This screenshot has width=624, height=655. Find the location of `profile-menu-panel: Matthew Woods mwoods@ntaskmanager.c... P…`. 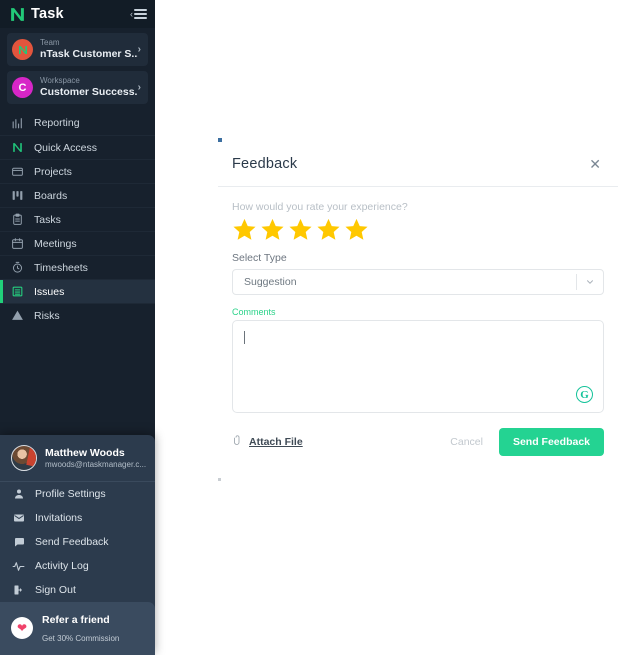

profile-menu-panel: Matthew Woods mwoods@ntaskmanager.c... P… is located at coordinates (77, 545).